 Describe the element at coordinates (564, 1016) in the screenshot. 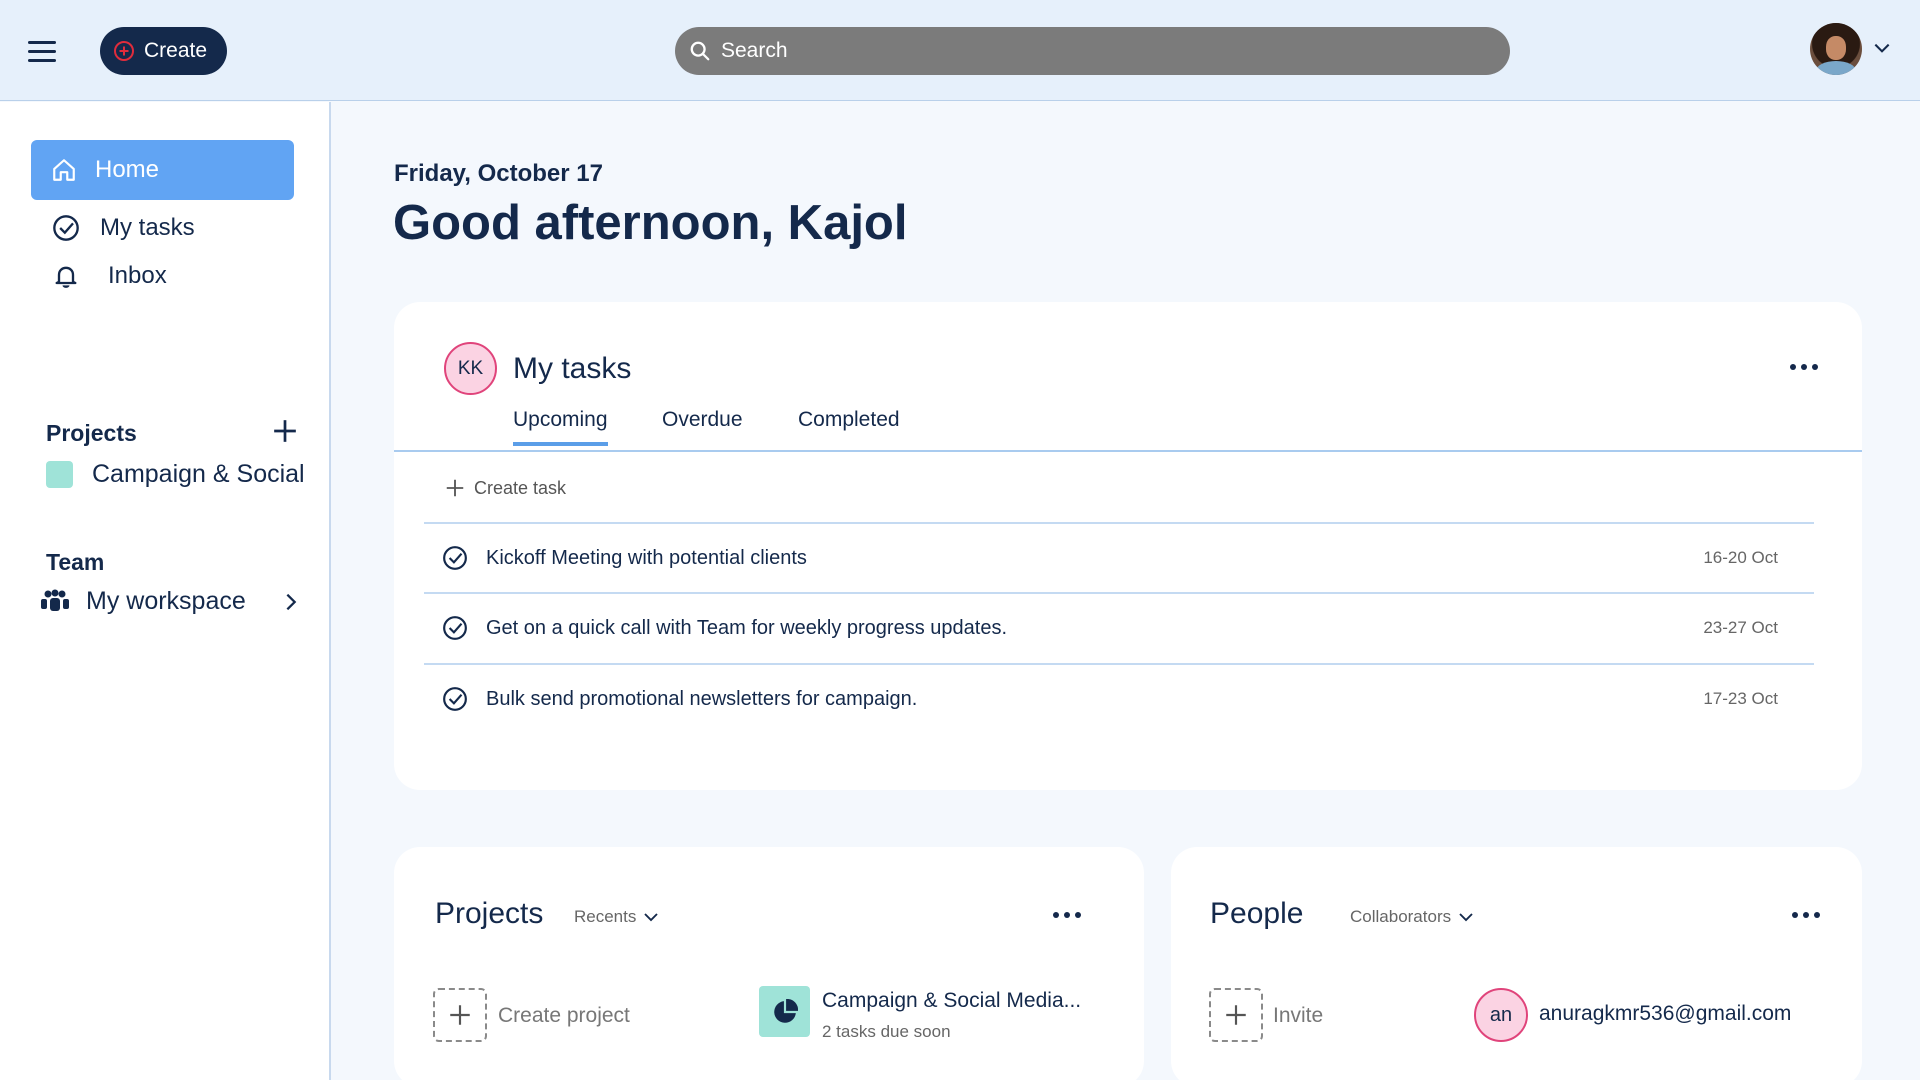

I see `create-project-label: Create project` at that location.